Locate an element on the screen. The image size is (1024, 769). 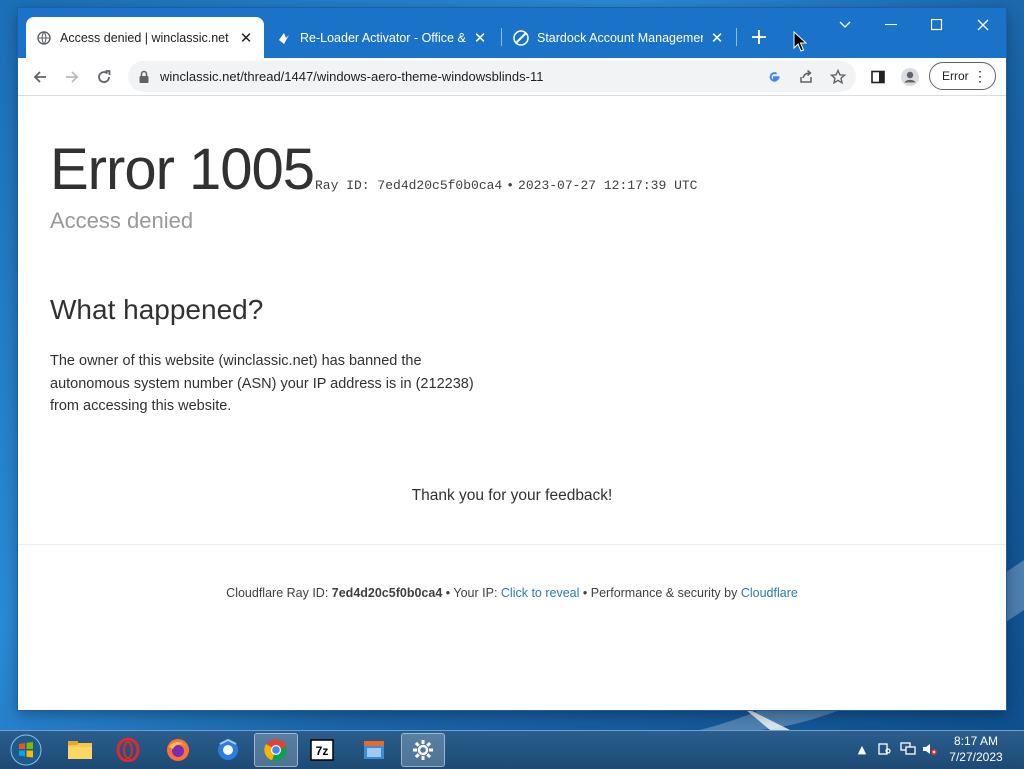
windows-logo-icon is located at coordinates (26, 750).